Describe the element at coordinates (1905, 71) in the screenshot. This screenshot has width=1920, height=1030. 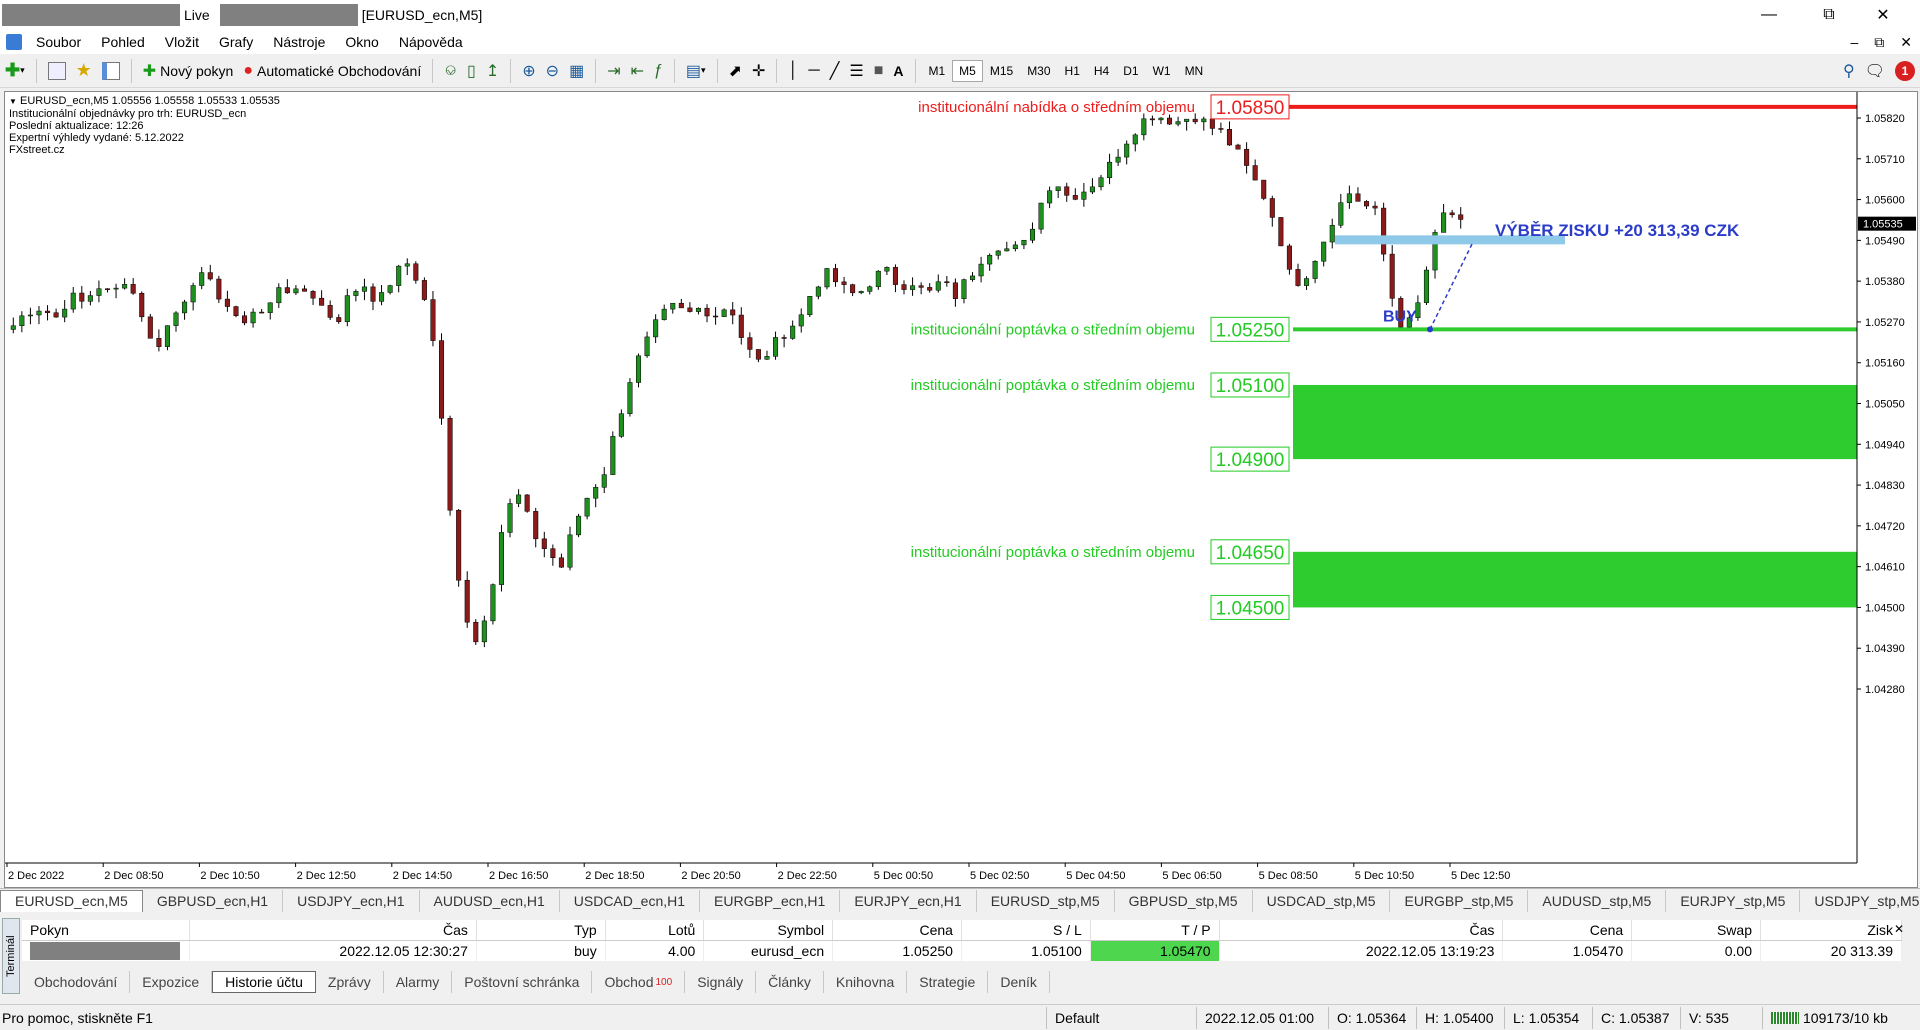
I see `notification-badge: 1` at that location.